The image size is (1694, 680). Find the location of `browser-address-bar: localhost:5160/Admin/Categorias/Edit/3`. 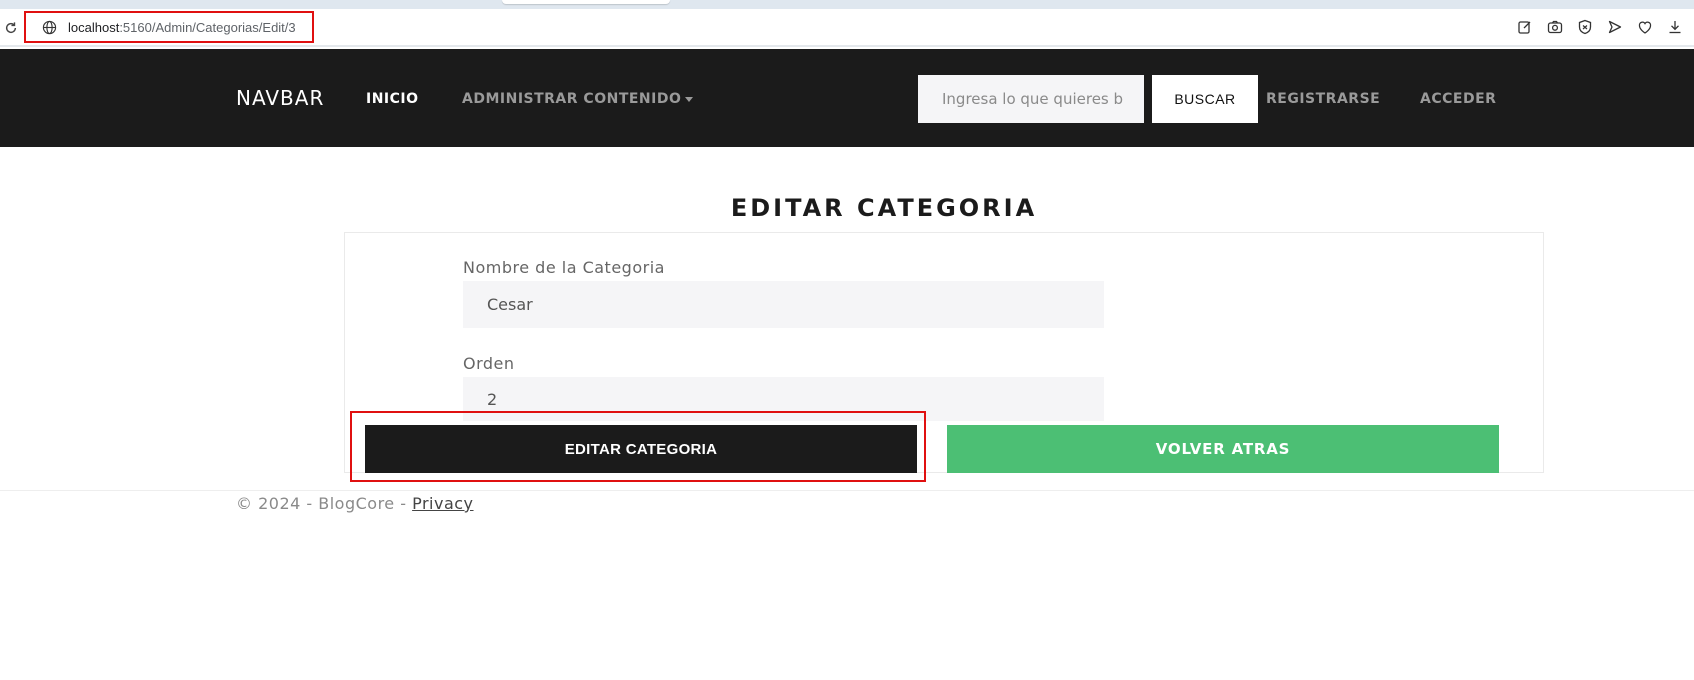

browser-address-bar: localhost:5160/Admin/Categorias/Edit/3 is located at coordinates (847, 28).